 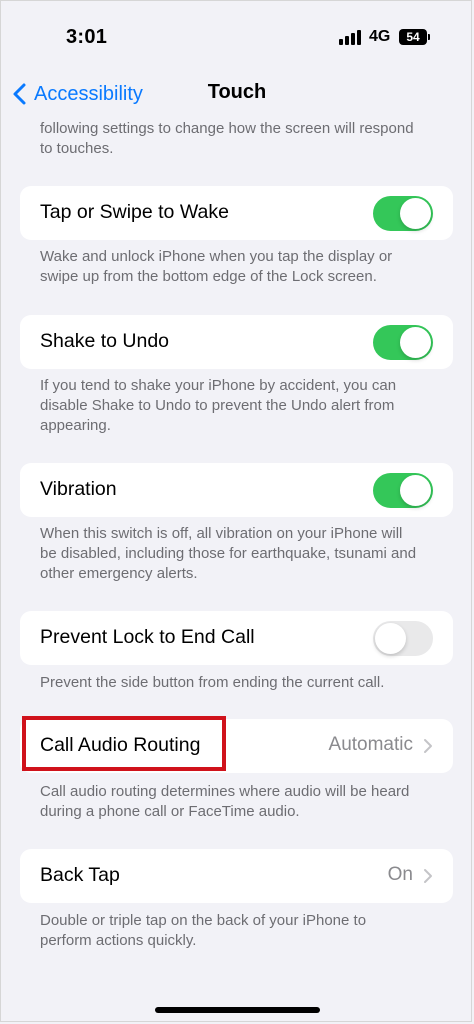 I want to click on highlight-annotation, so click(x=124, y=743).